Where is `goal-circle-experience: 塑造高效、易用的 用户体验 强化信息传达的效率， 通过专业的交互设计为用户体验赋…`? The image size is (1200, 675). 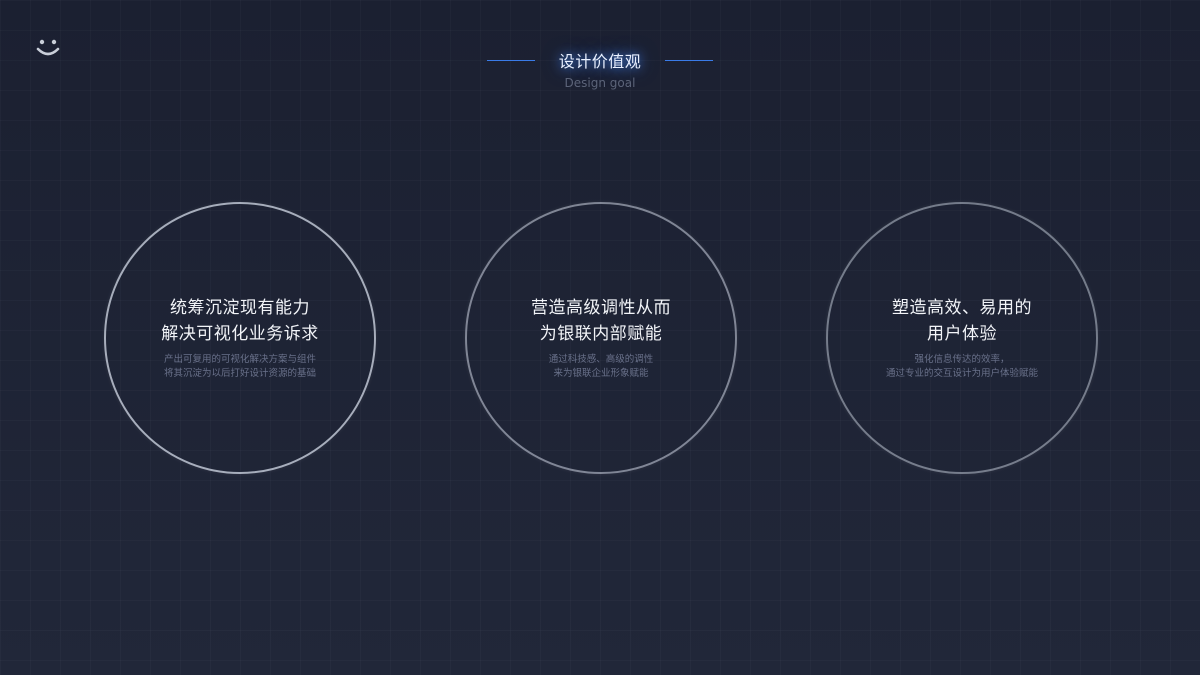 goal-circle-experience: 塑造高效、易用的 用户体验 强化信息传达的效率， 通过专业的交互设计为用户体验赋… is located at coordinates (962, 338).